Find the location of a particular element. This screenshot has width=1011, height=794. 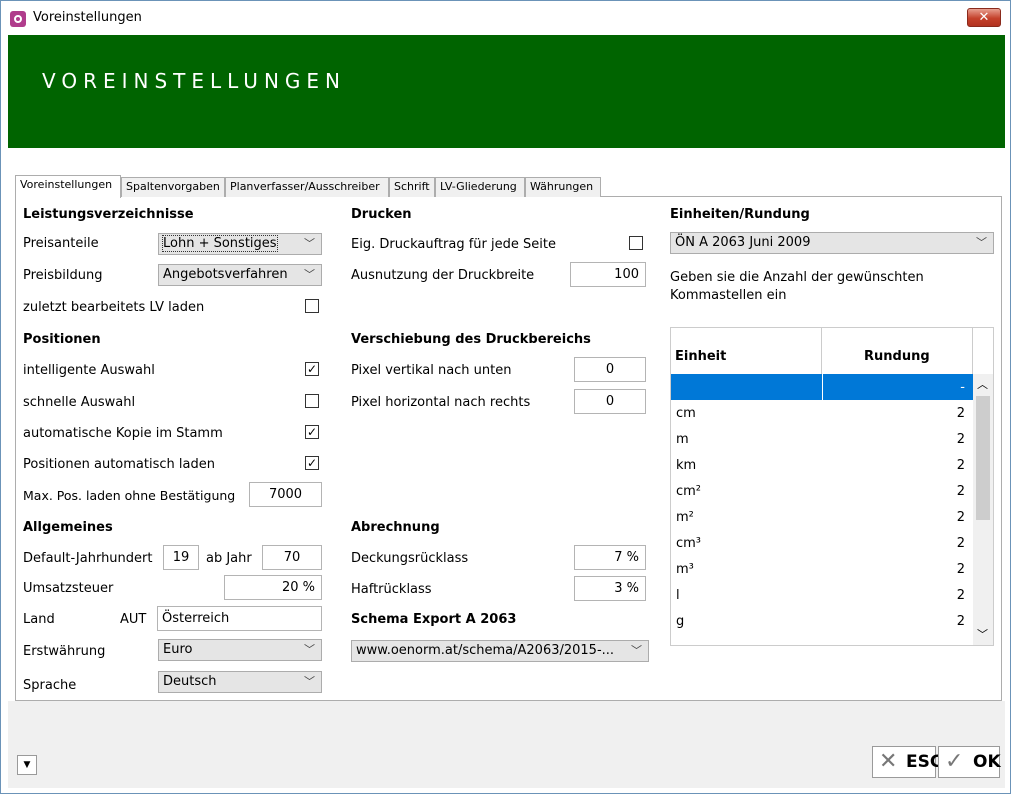

close-button: ✕ is located at coordinates (984, 17).